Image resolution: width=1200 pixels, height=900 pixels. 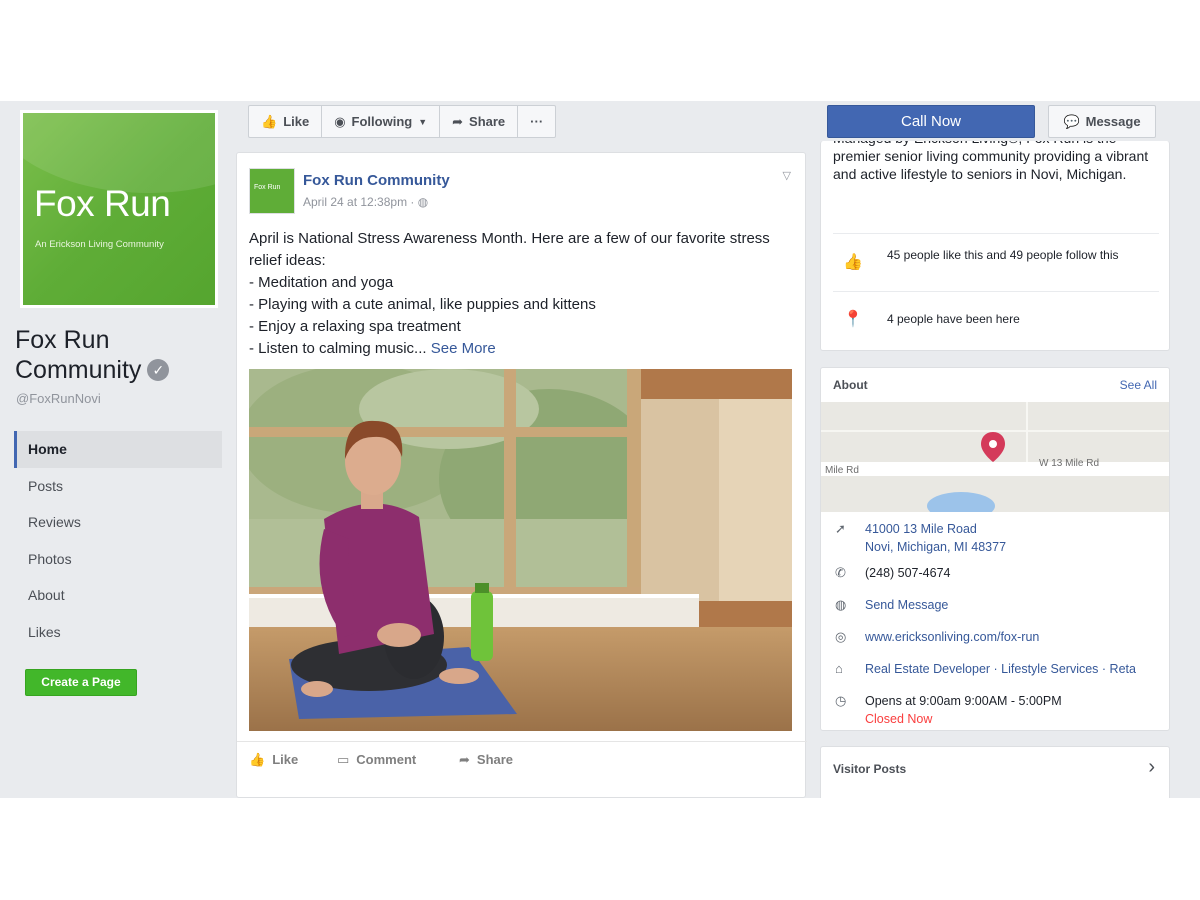 I want to click on checkins-row: 📍 4 people have been here, so click(x=996, y=318).